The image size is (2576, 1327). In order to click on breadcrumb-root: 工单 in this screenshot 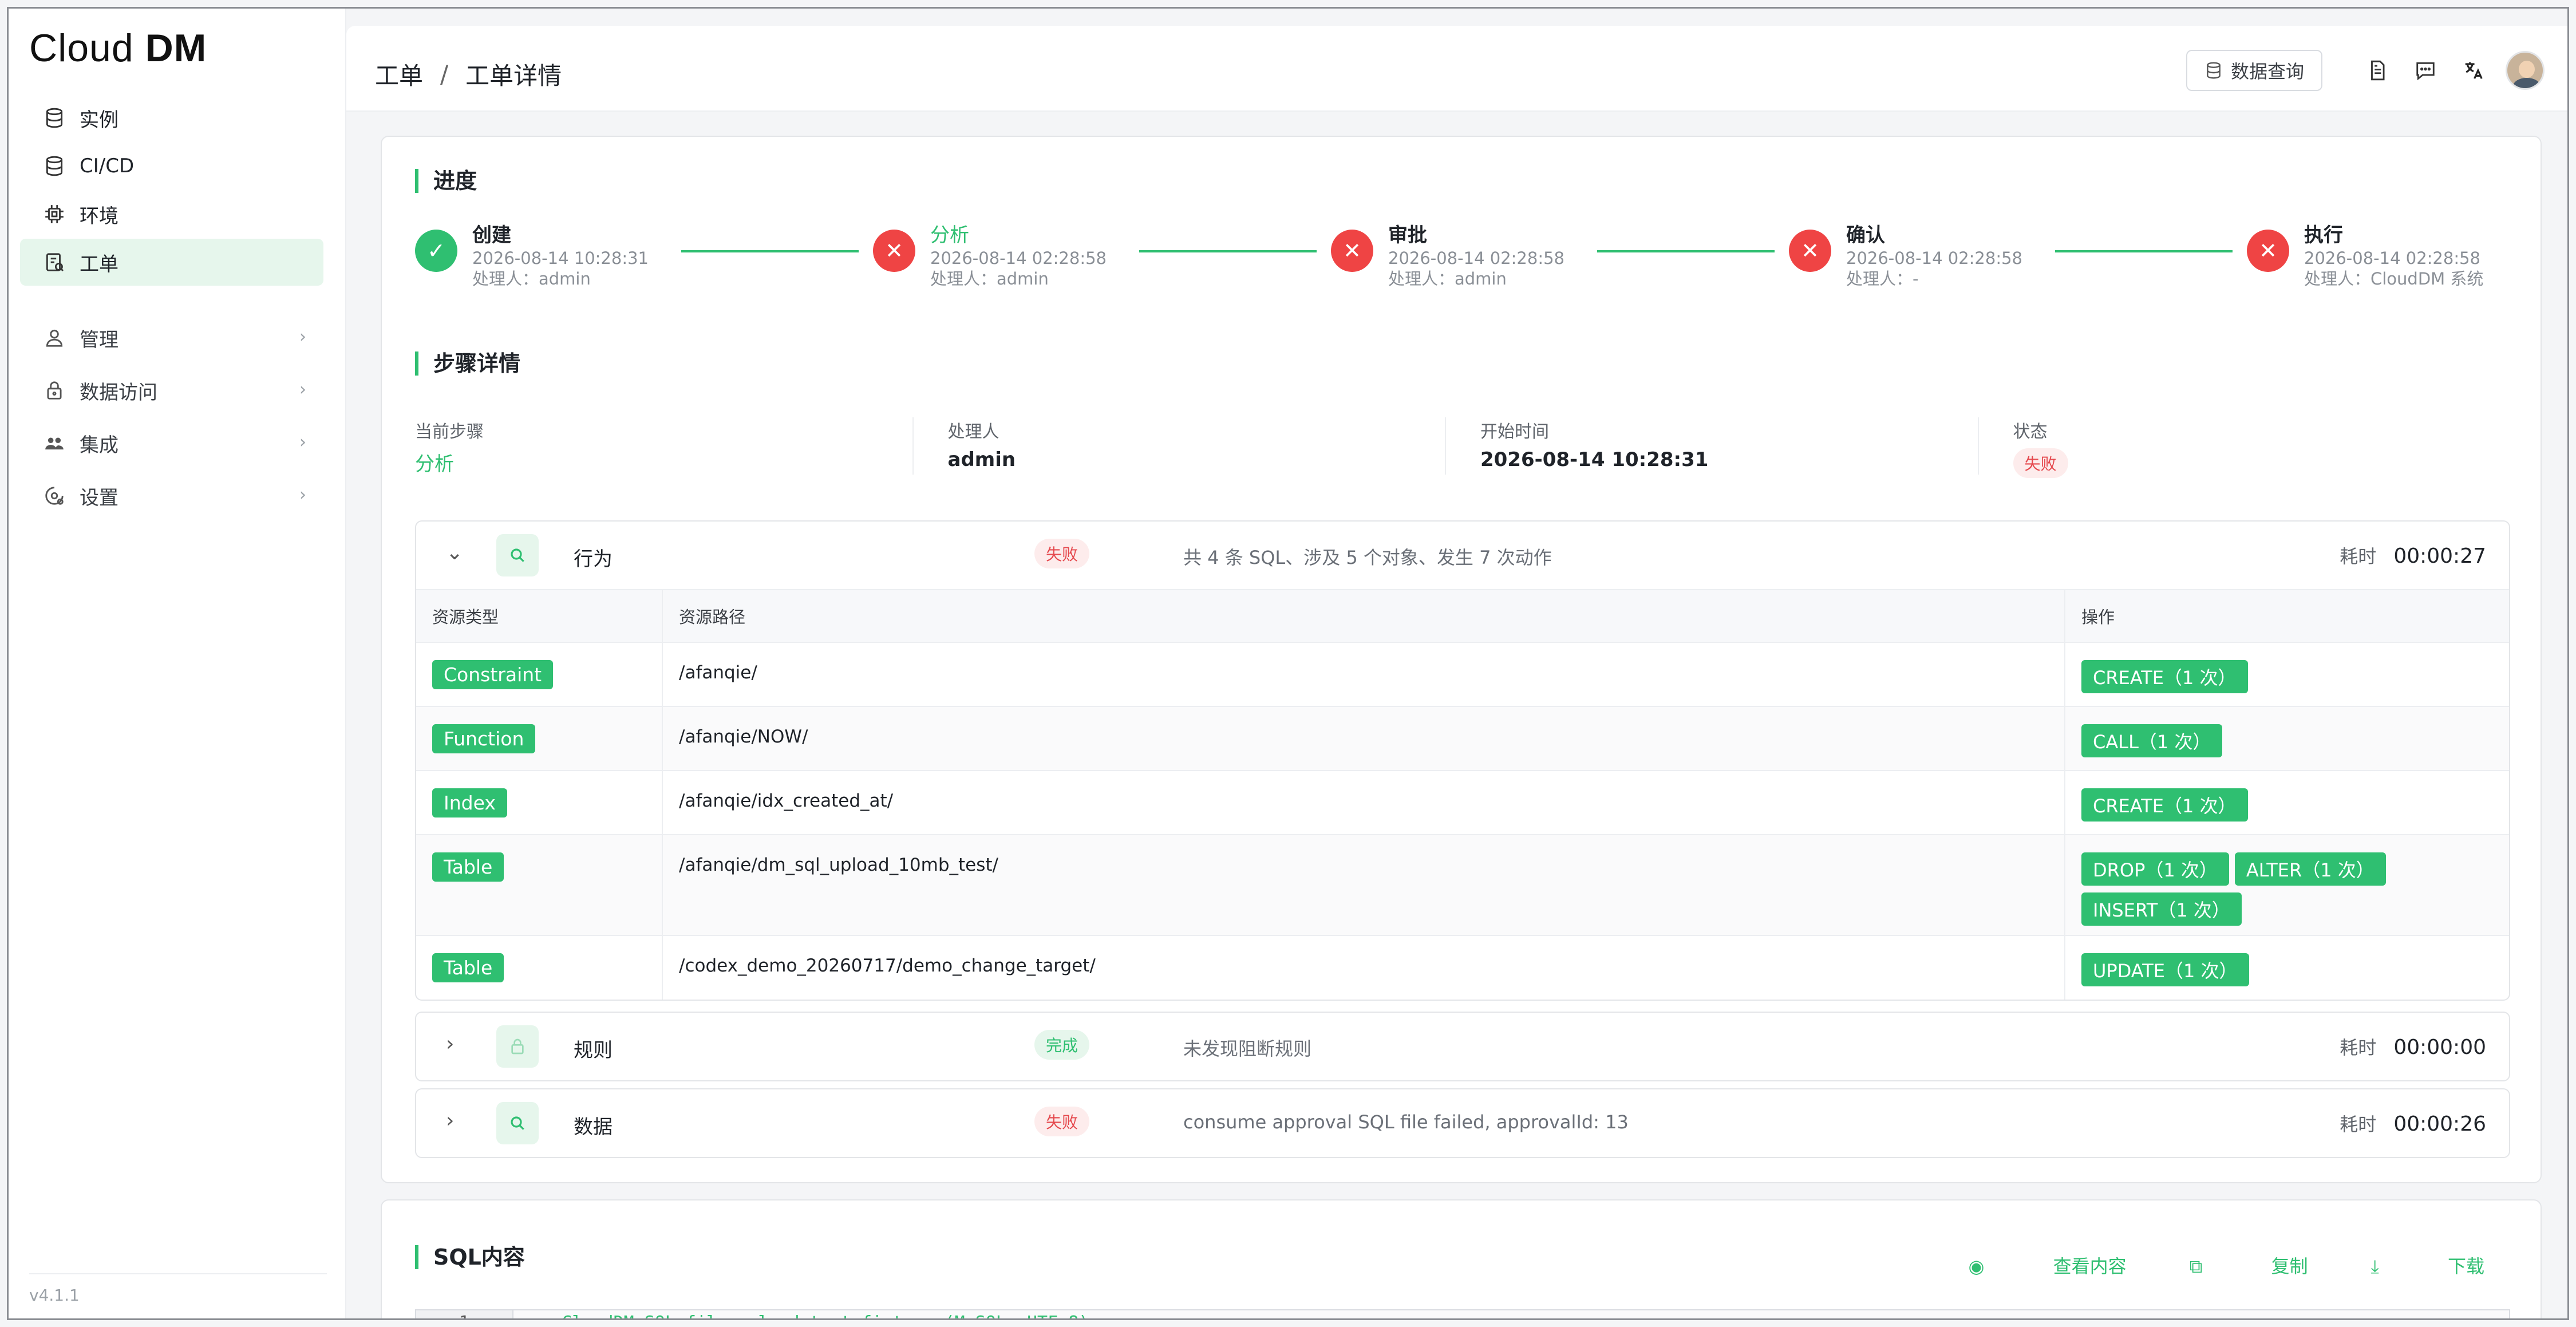, I will do `click(399, 74)`.